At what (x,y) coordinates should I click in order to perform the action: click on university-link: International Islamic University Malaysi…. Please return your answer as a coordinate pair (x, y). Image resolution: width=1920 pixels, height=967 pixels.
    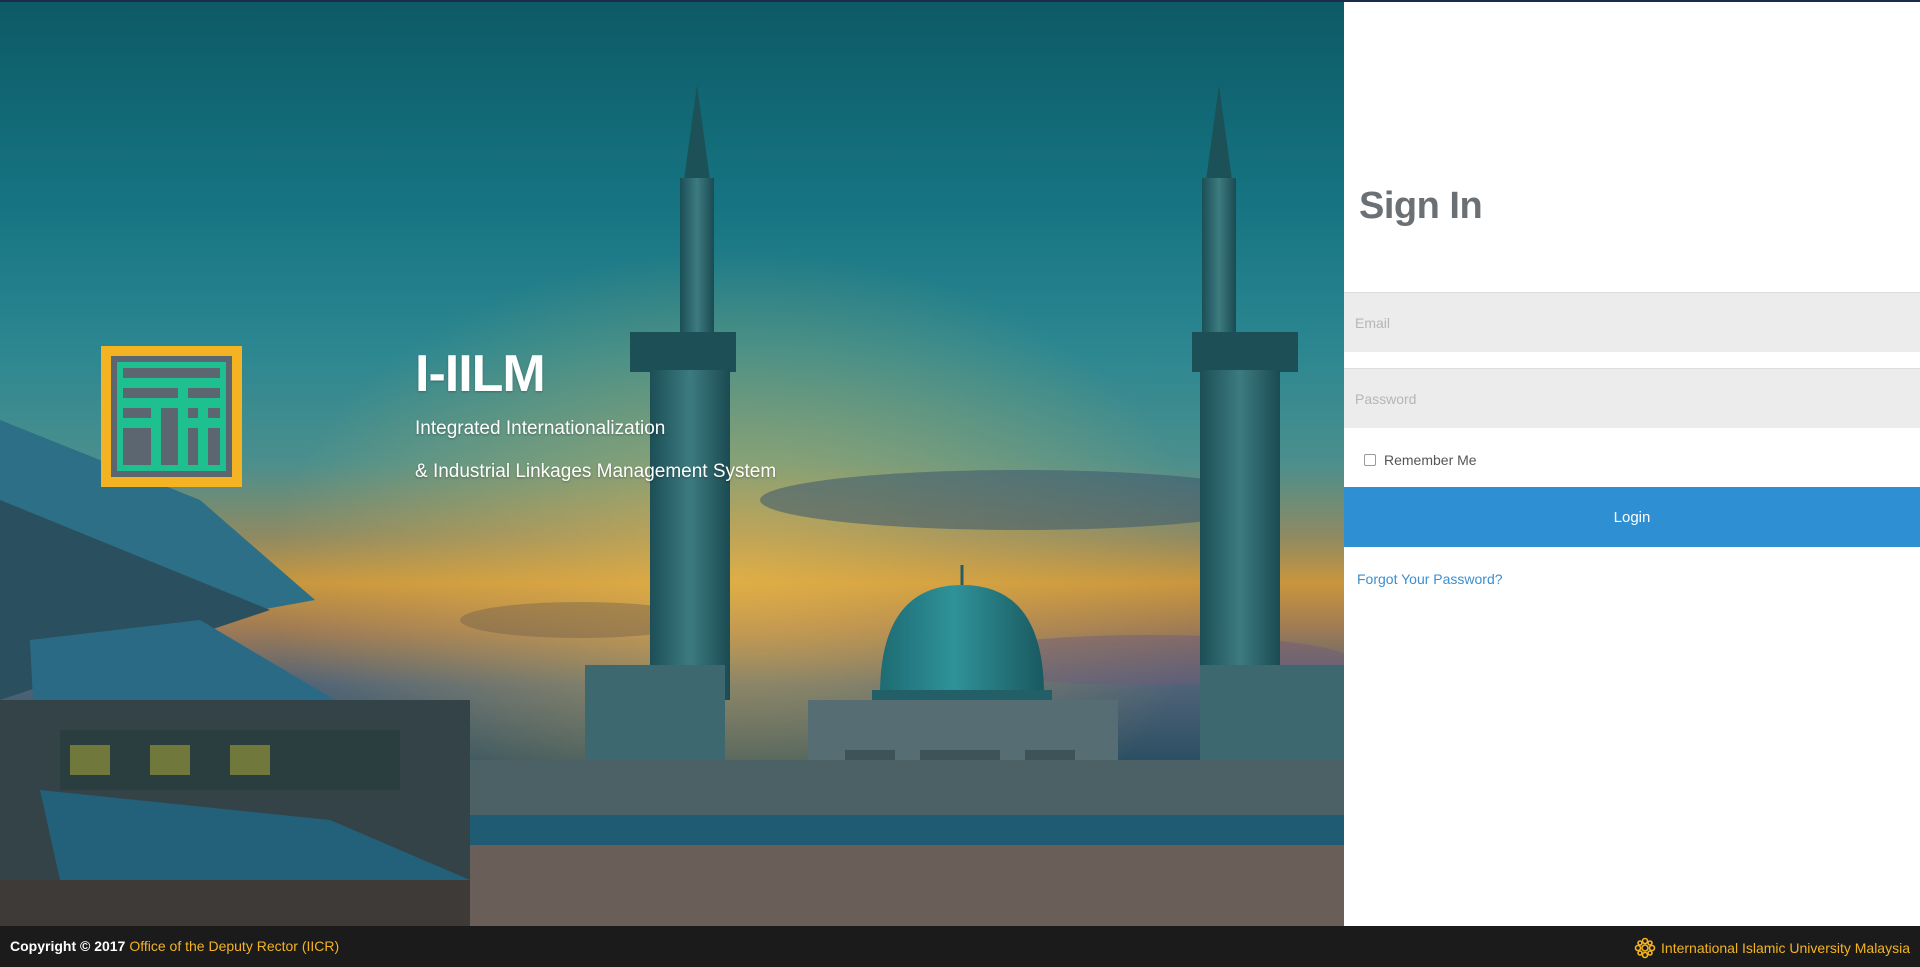
    Looking at the image, I should click on (1785, 948).